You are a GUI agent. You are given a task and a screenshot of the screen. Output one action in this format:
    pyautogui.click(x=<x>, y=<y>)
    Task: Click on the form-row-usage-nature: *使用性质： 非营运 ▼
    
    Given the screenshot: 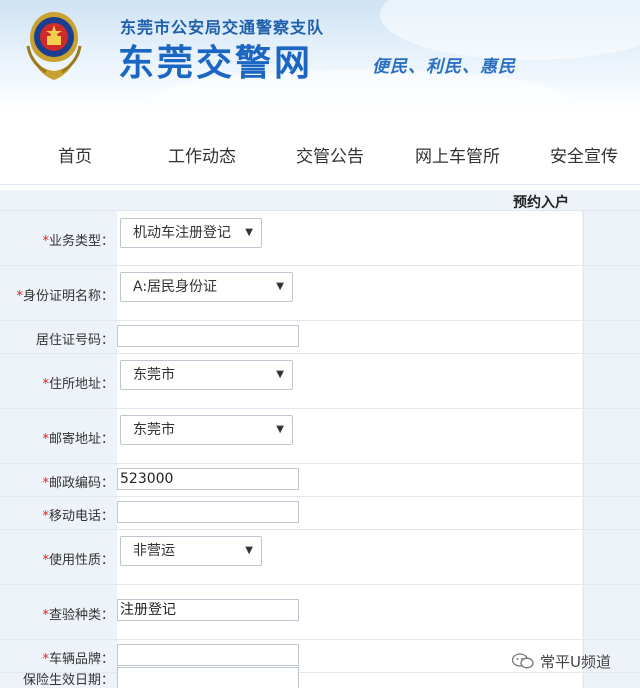 What is the action you would take?
    pyautogui.click(x=320, y=557)
    